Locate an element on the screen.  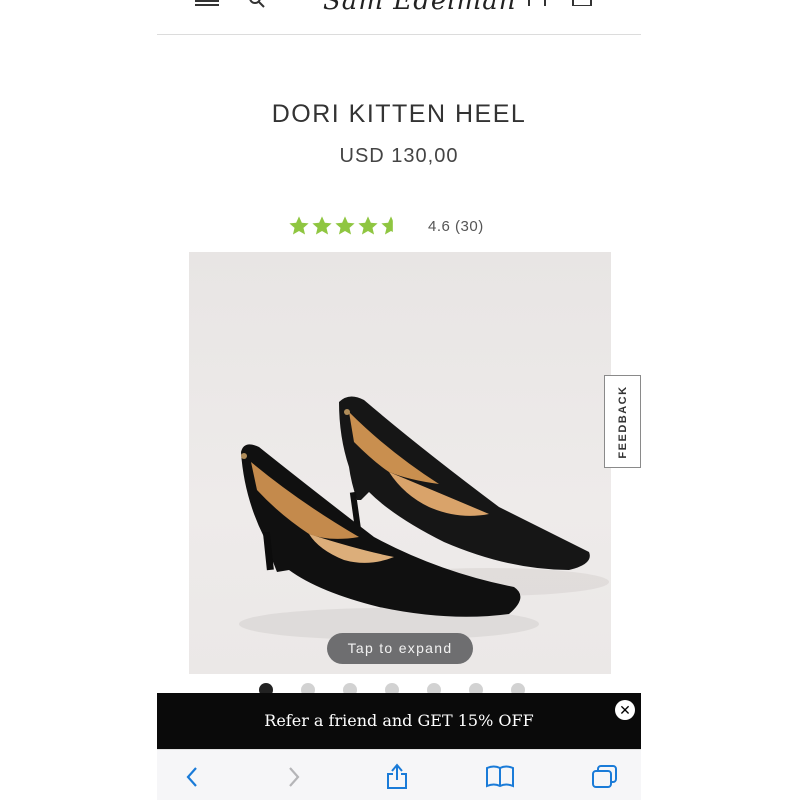
feedback-label: FEEDBACK is located at coordinates (622, 421).